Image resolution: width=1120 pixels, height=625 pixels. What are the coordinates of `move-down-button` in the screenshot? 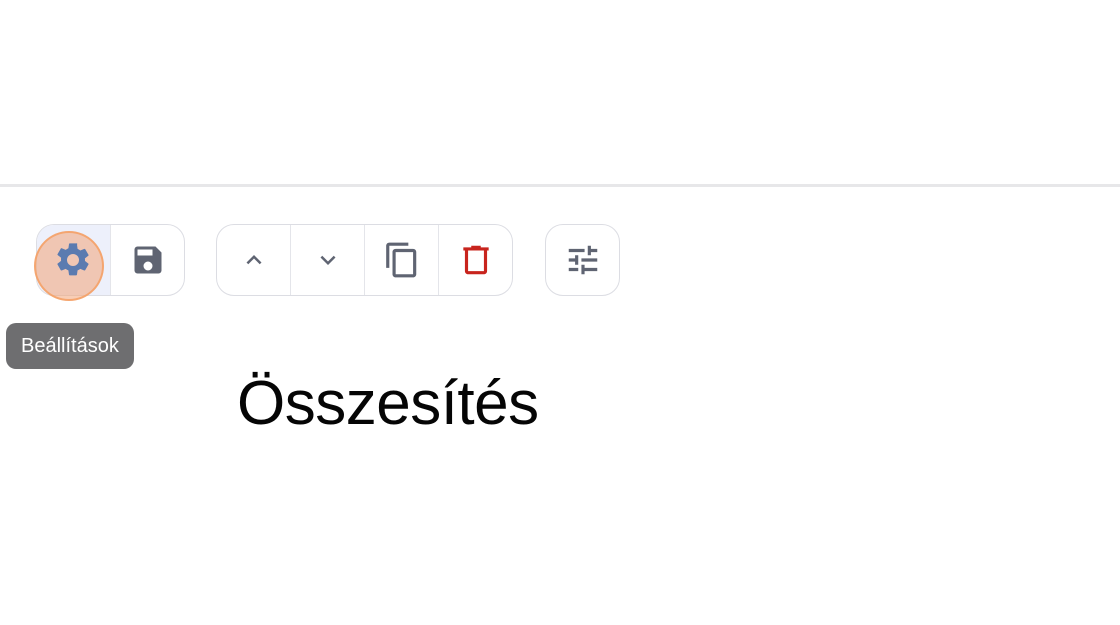 It's located at (328, 260).